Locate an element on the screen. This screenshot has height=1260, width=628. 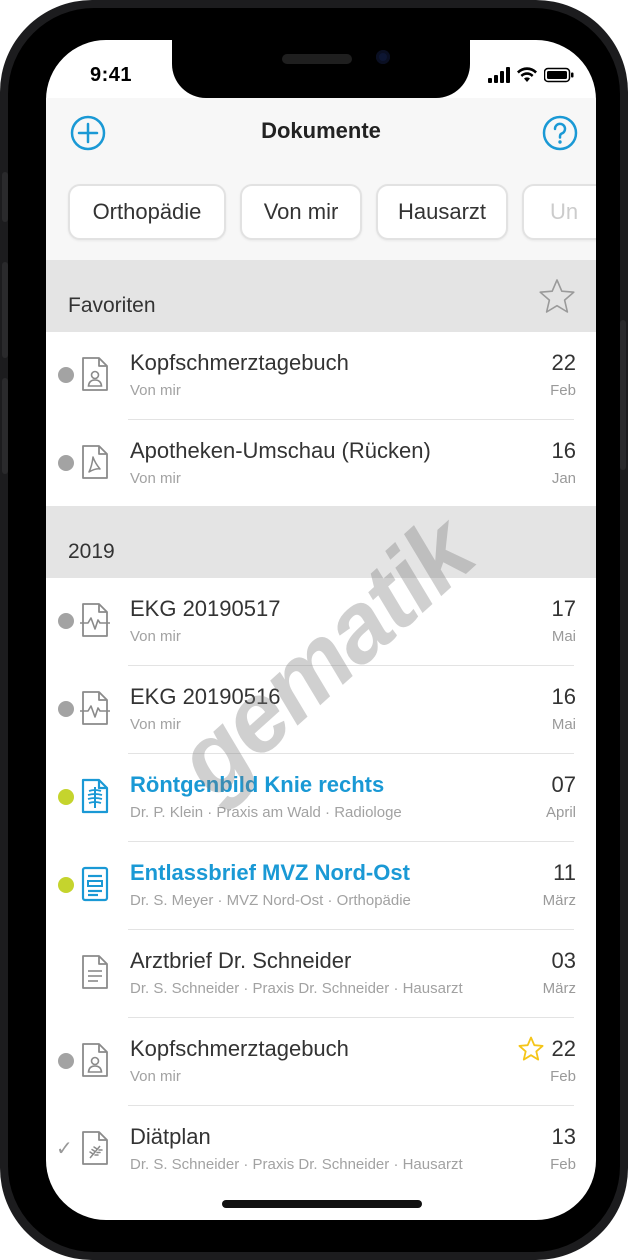
filter-chip-von-mir: Von mir is located at coordinates (301, 212).